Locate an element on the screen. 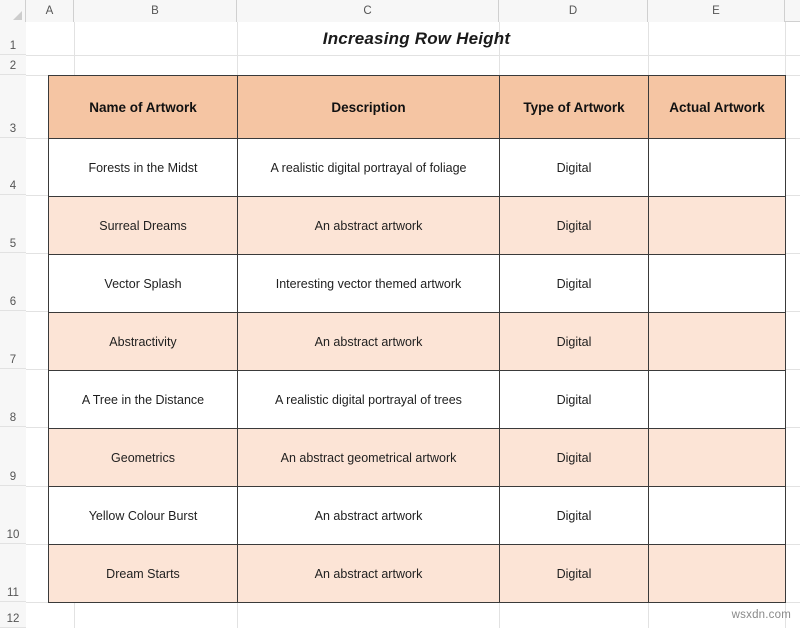 Image resolution: width=800 pixels, height=628 pixels. select-all-triangle-icon is located at coordinates (17, 15).